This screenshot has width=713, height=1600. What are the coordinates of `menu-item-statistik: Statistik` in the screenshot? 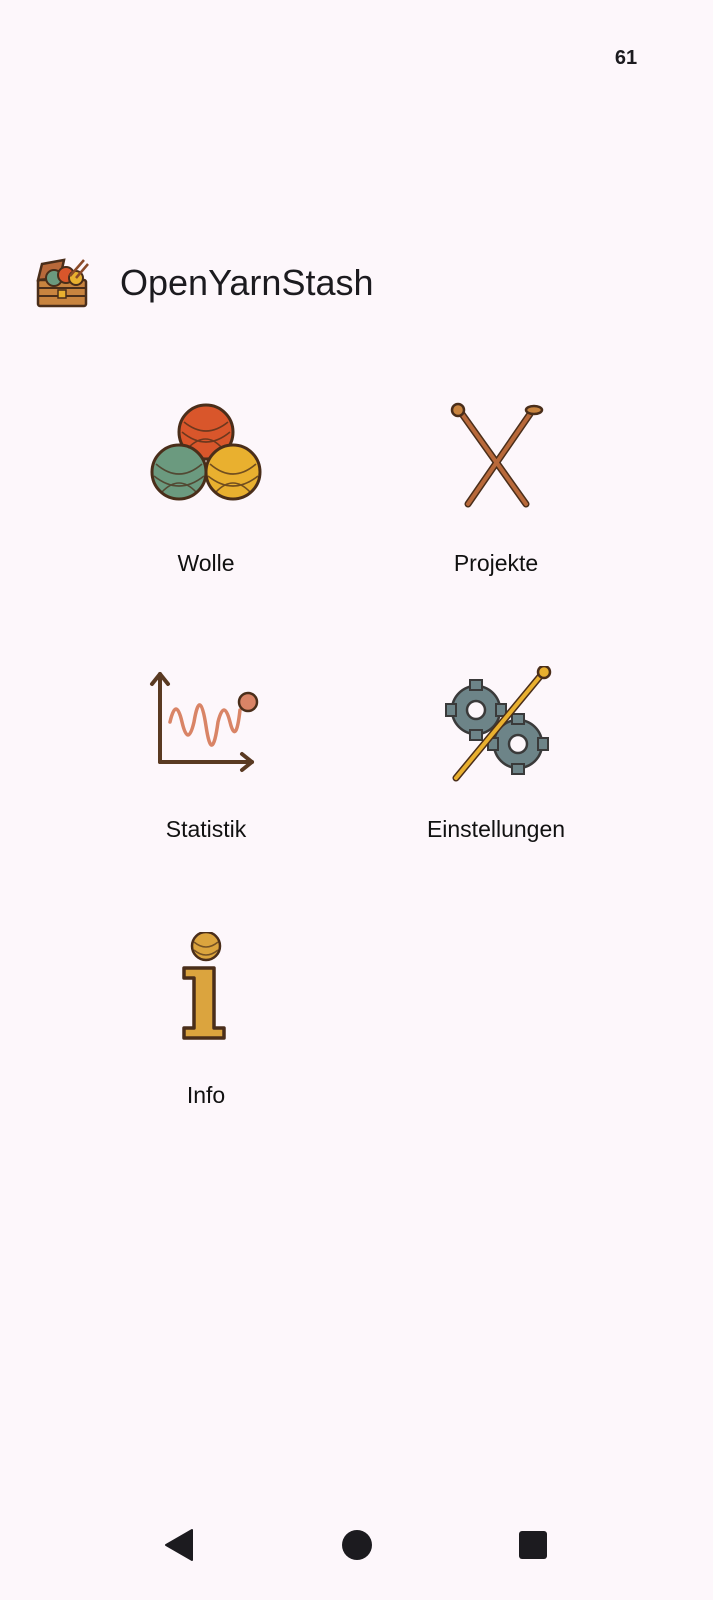 It's located at (206, 776).